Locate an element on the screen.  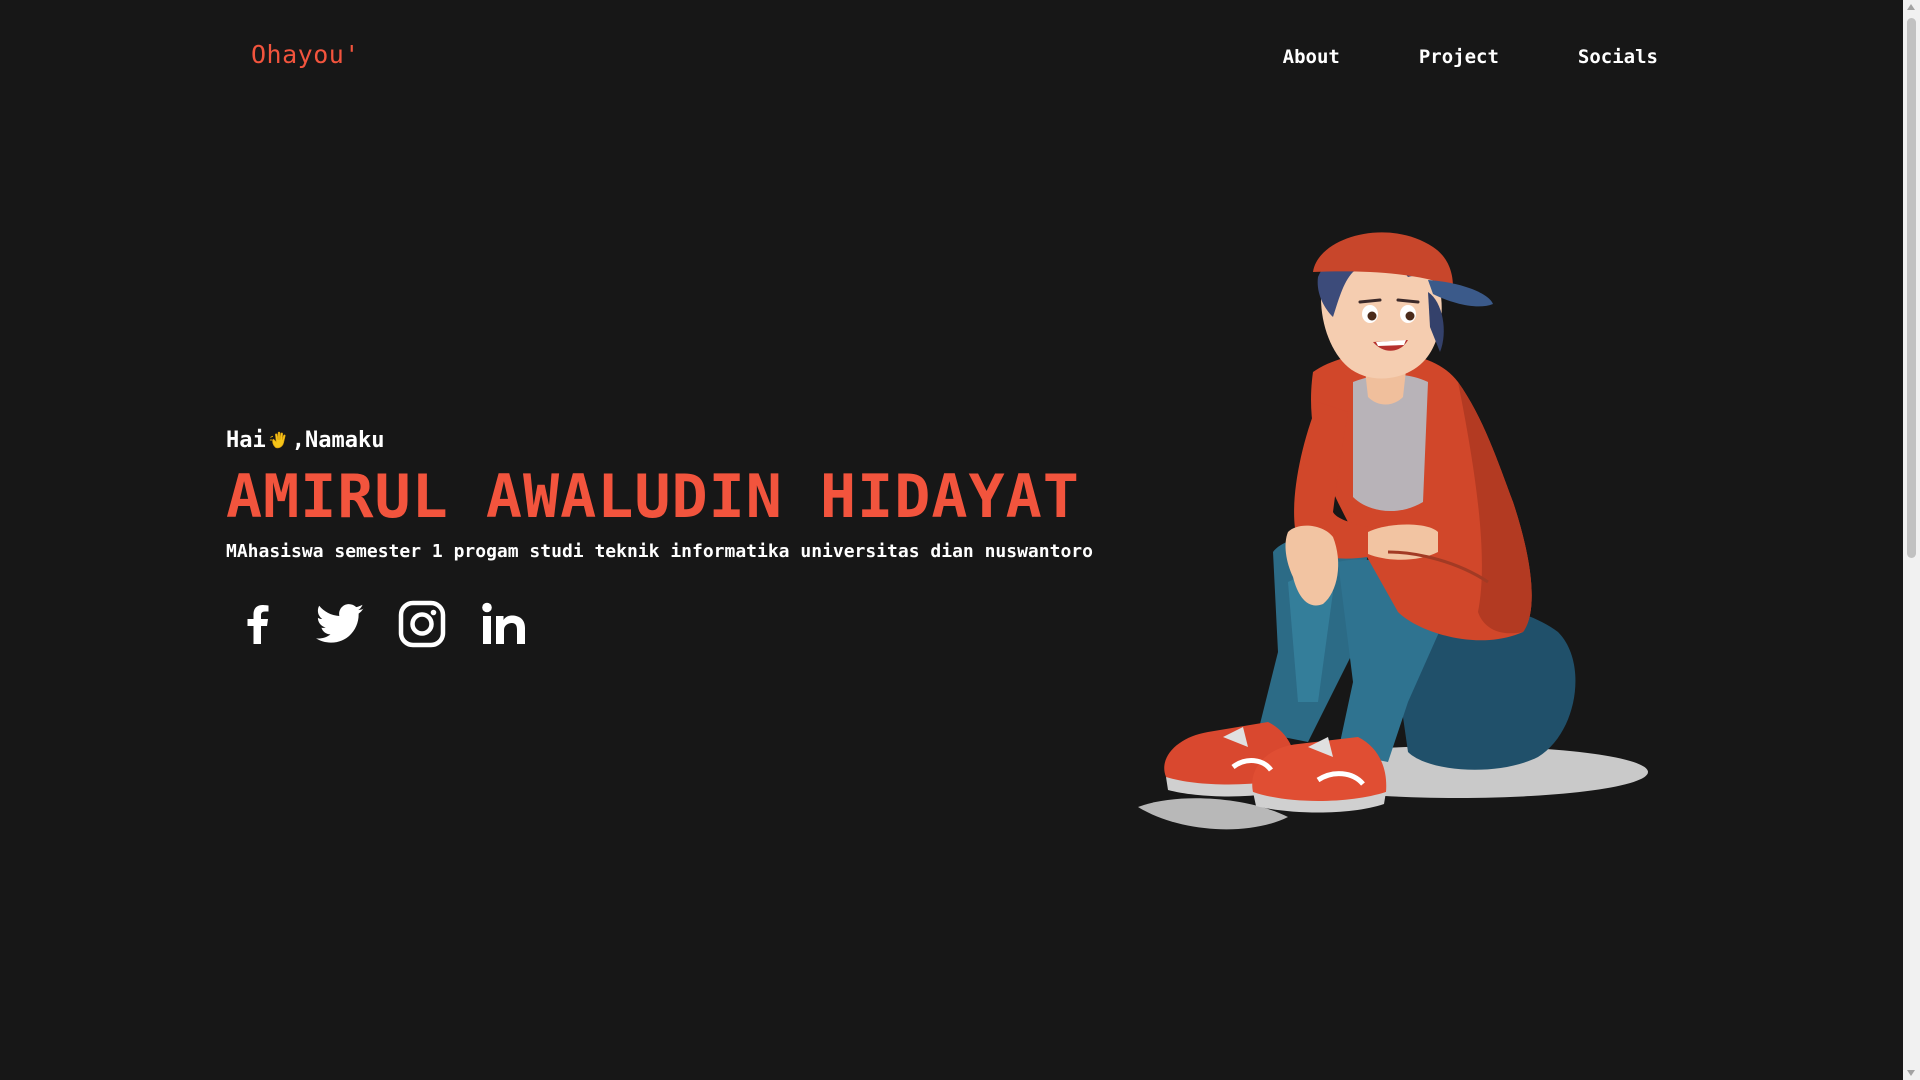
main-nav: About Project Socials is located at coordinates (1470, 57).